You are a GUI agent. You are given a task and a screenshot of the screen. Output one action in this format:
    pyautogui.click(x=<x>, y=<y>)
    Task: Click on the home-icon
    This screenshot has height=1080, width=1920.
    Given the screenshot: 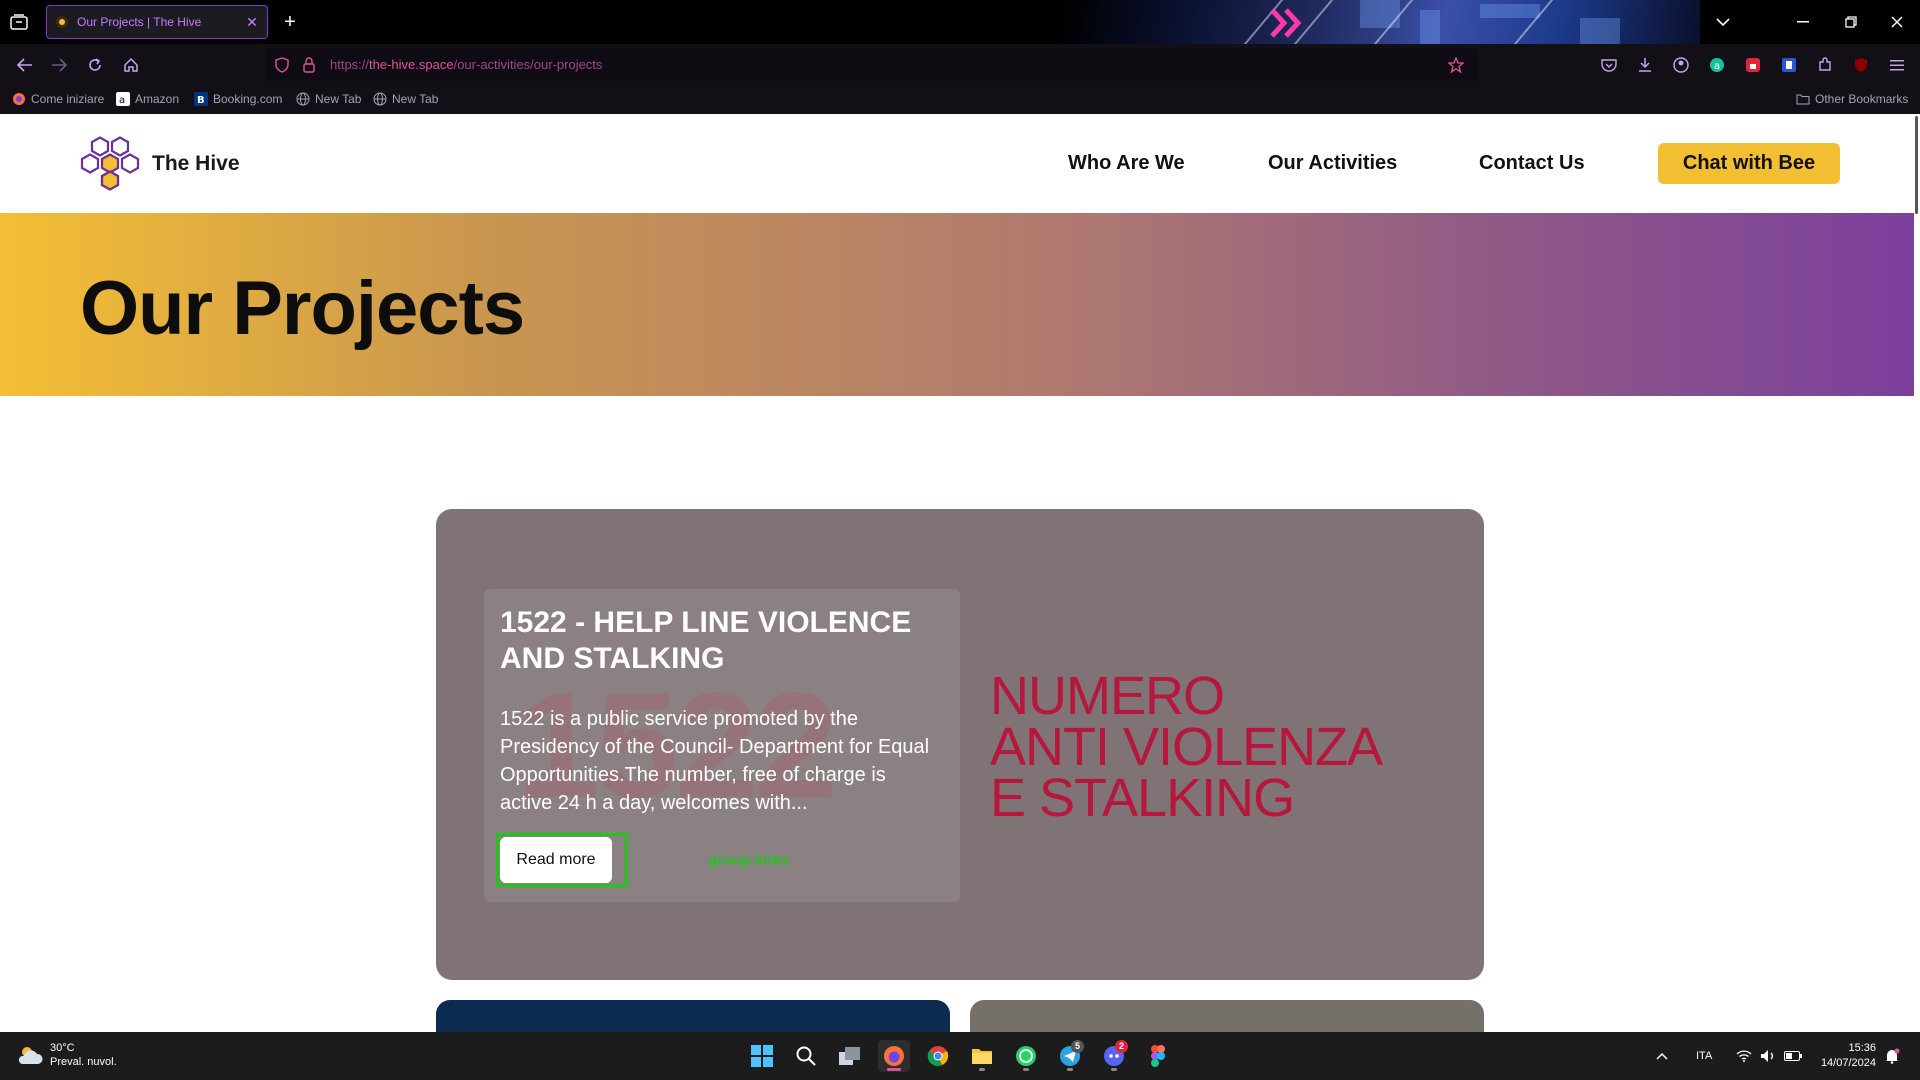 What is the action you would take?
    pyautogui.click(x=131, y=65)
    